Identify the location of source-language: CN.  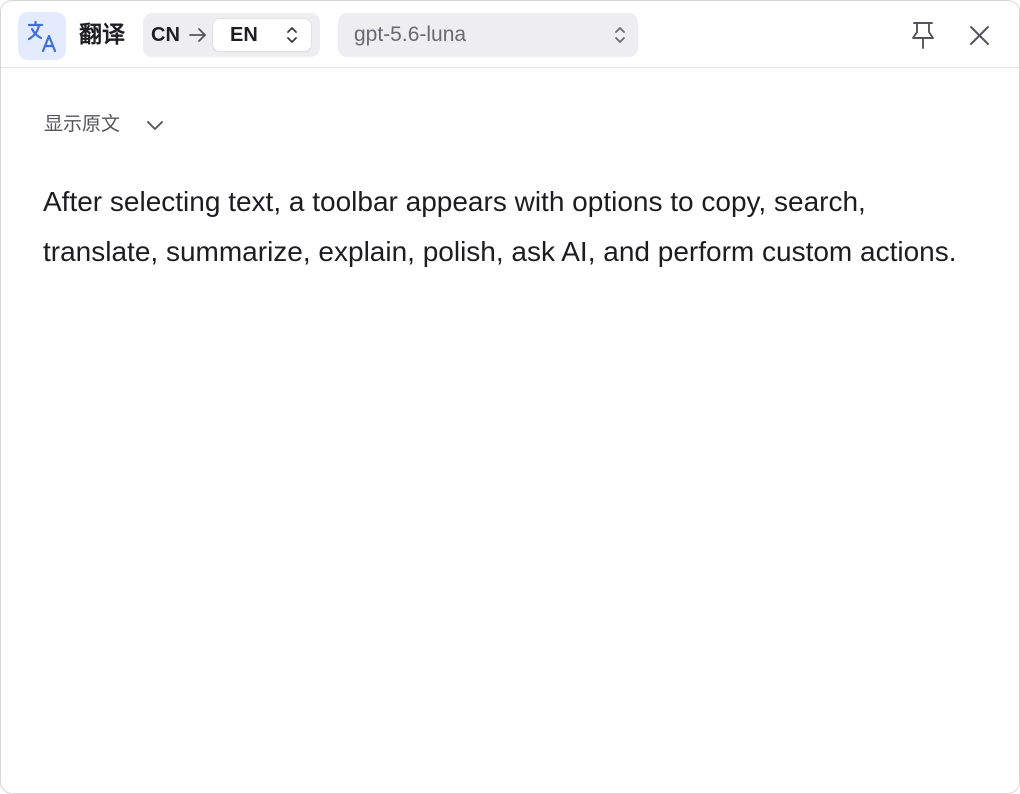
(165, 35).